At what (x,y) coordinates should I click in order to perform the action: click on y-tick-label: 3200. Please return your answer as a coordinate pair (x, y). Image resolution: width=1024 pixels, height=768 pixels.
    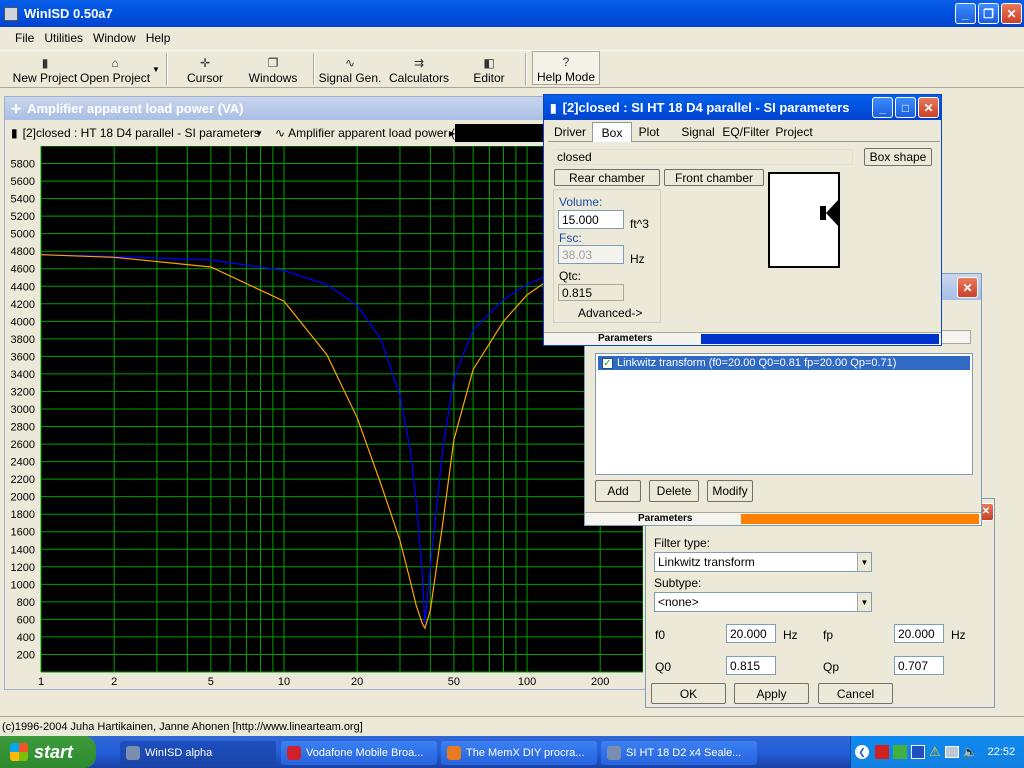
    Looking at the image, I should click on (23, 392).